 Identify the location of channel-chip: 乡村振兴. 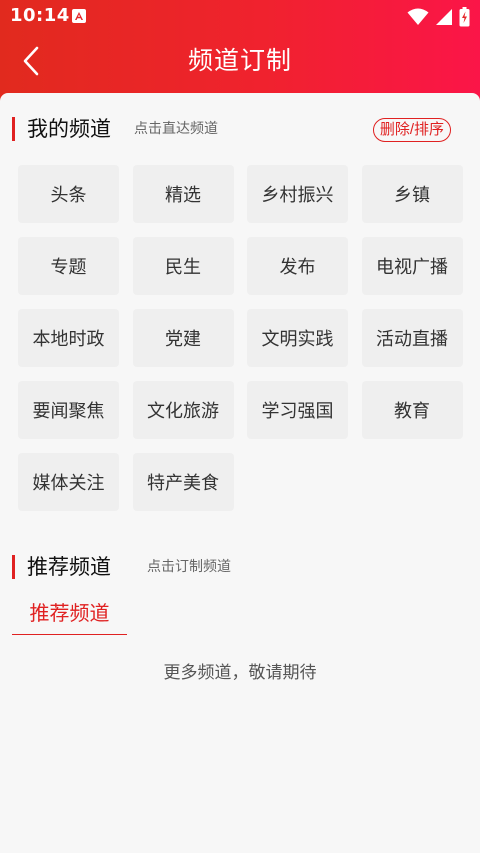
(297, 194).